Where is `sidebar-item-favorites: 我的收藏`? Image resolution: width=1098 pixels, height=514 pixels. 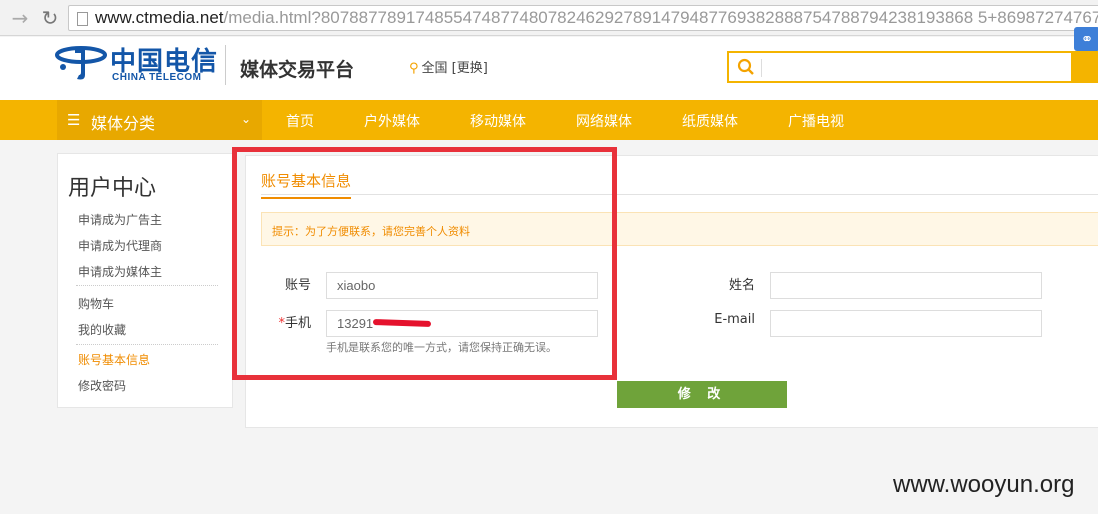
sidebar-item-favorites: 我的收藏 is located at coordinates (102, 329).